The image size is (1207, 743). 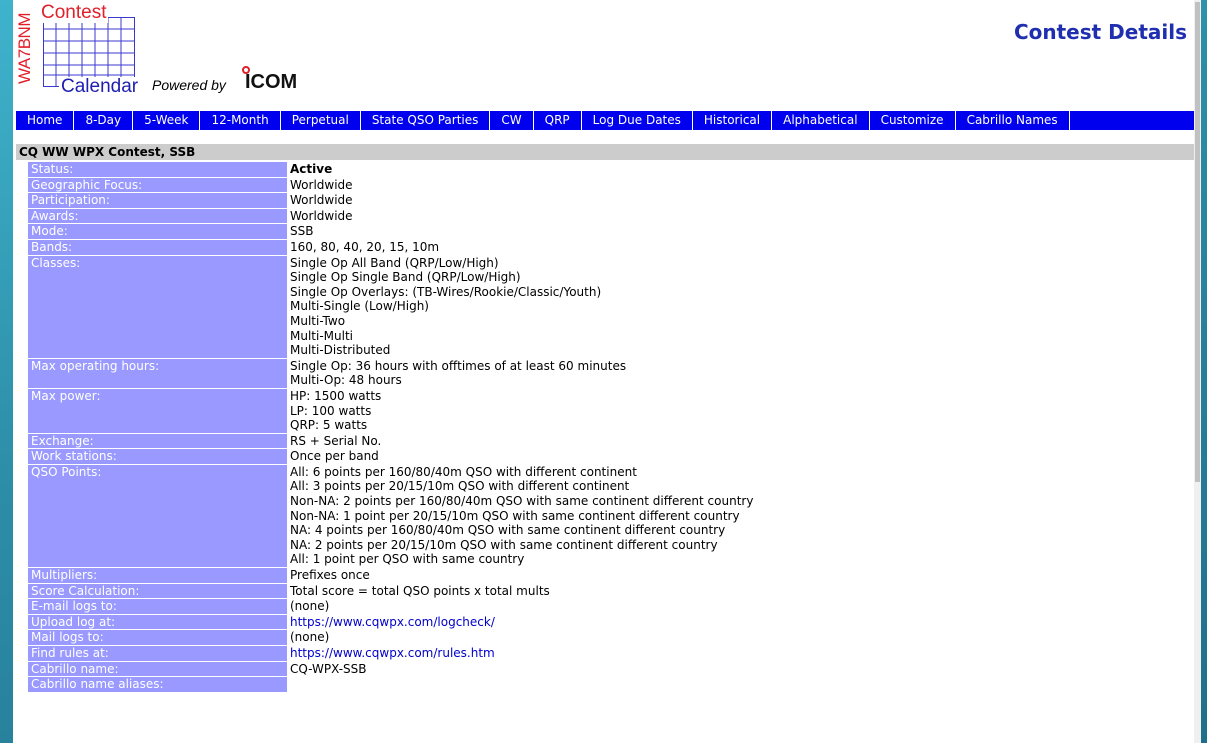 I want to click on nav-log-due-dates: Log Due Dates, so click(x=637, y=120).